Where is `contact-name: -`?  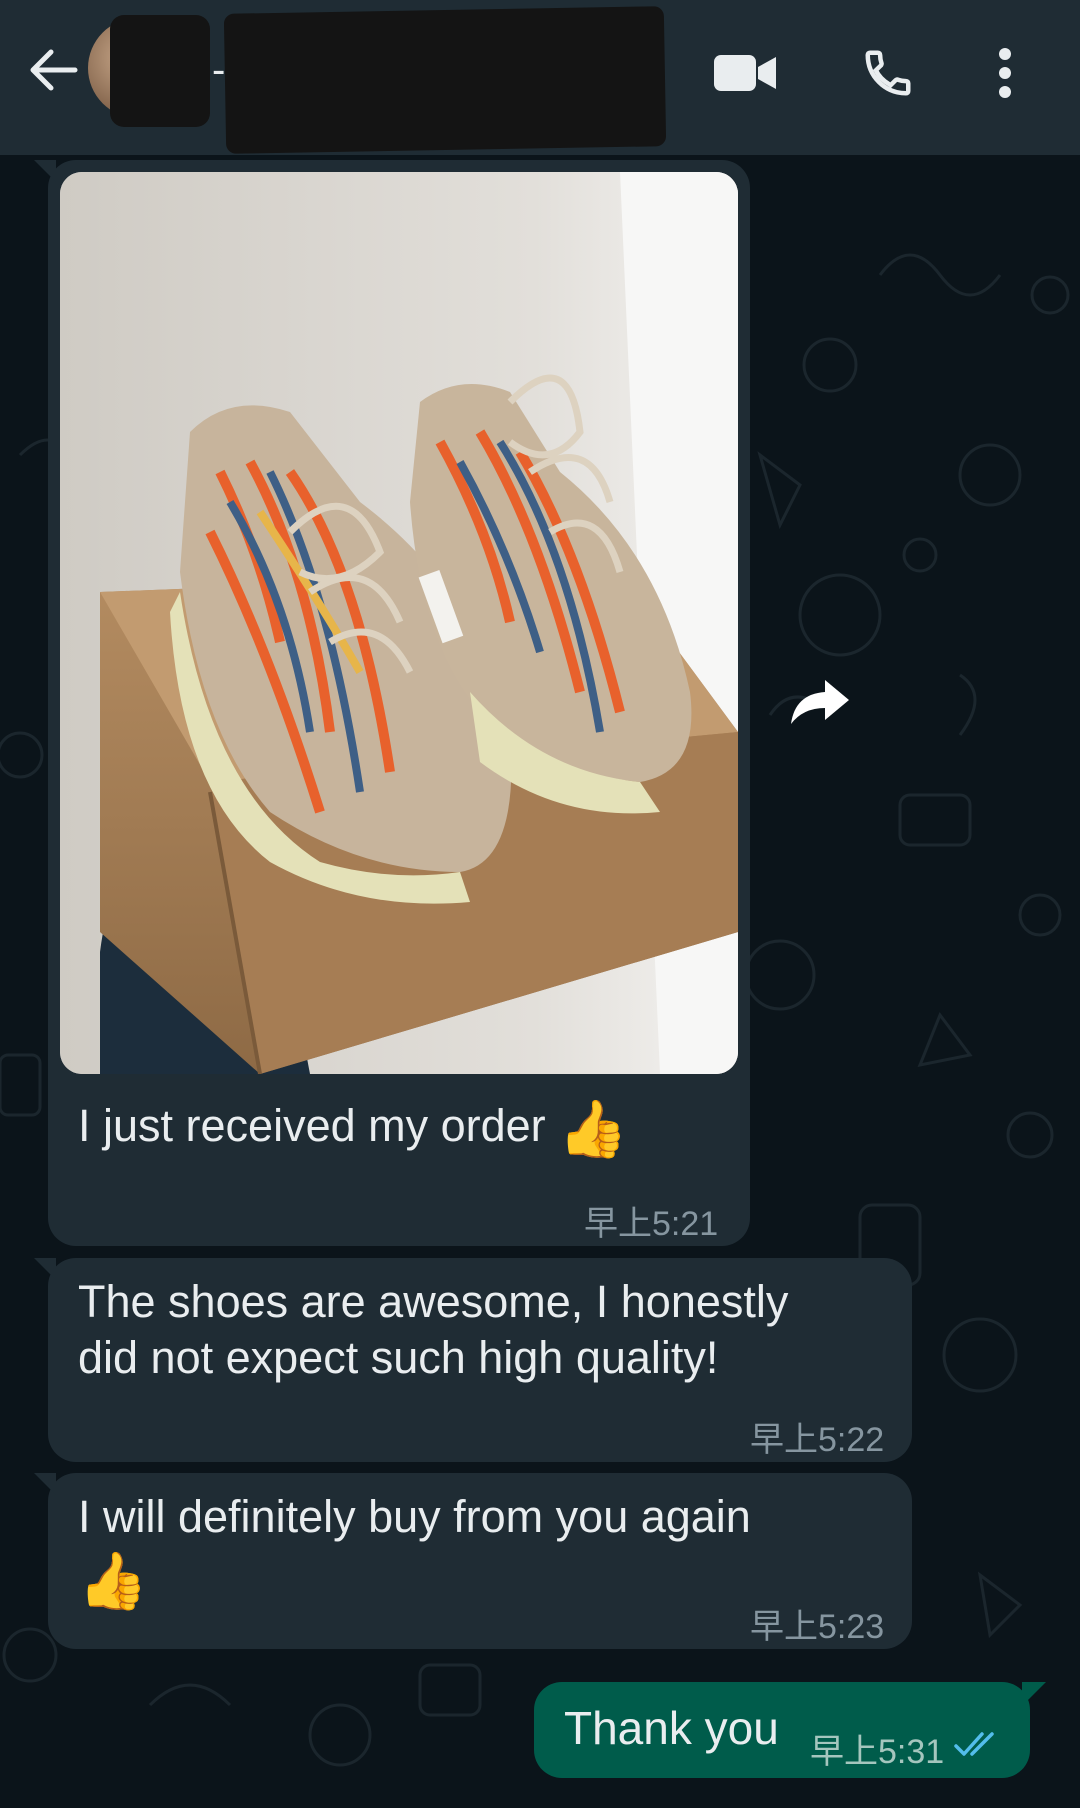
contact-name: - is located at coordinates (218, 70).